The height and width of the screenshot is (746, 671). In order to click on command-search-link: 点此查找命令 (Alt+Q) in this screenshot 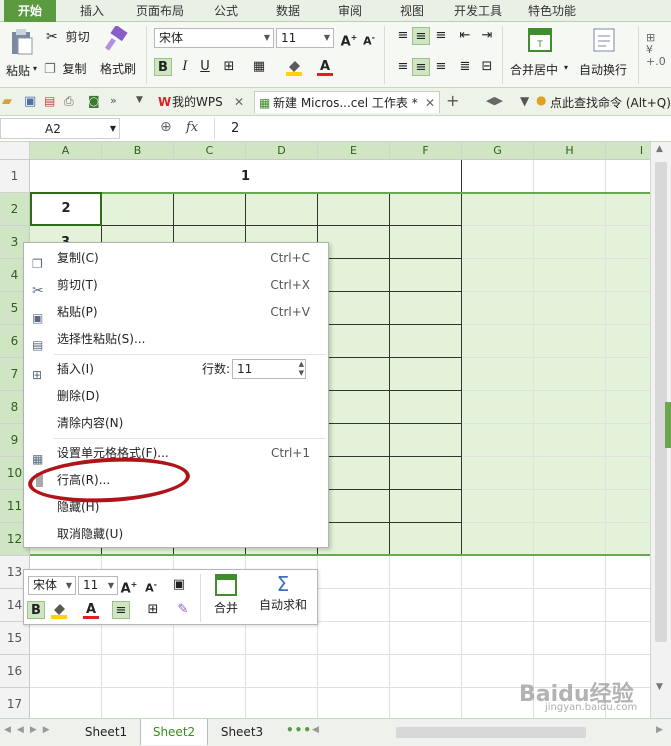, I will do `click(610, 102)`.